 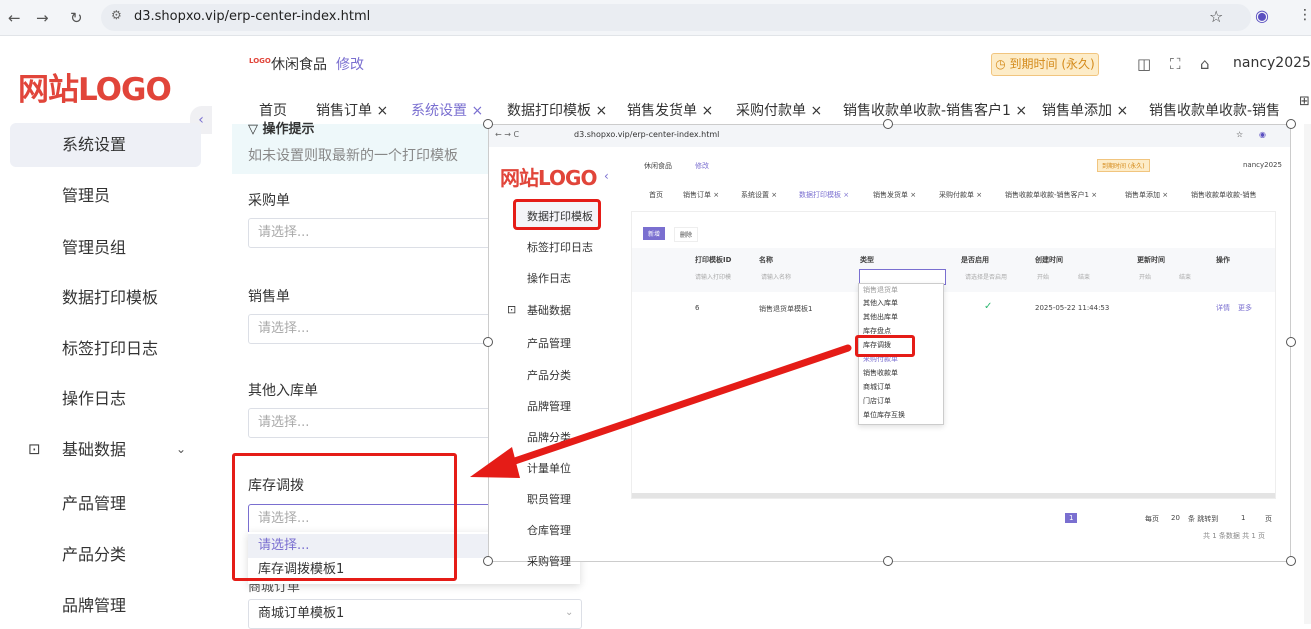 I want to click on tab-sales-add: 销售单添加 ×, so click(x=1085, y=110).